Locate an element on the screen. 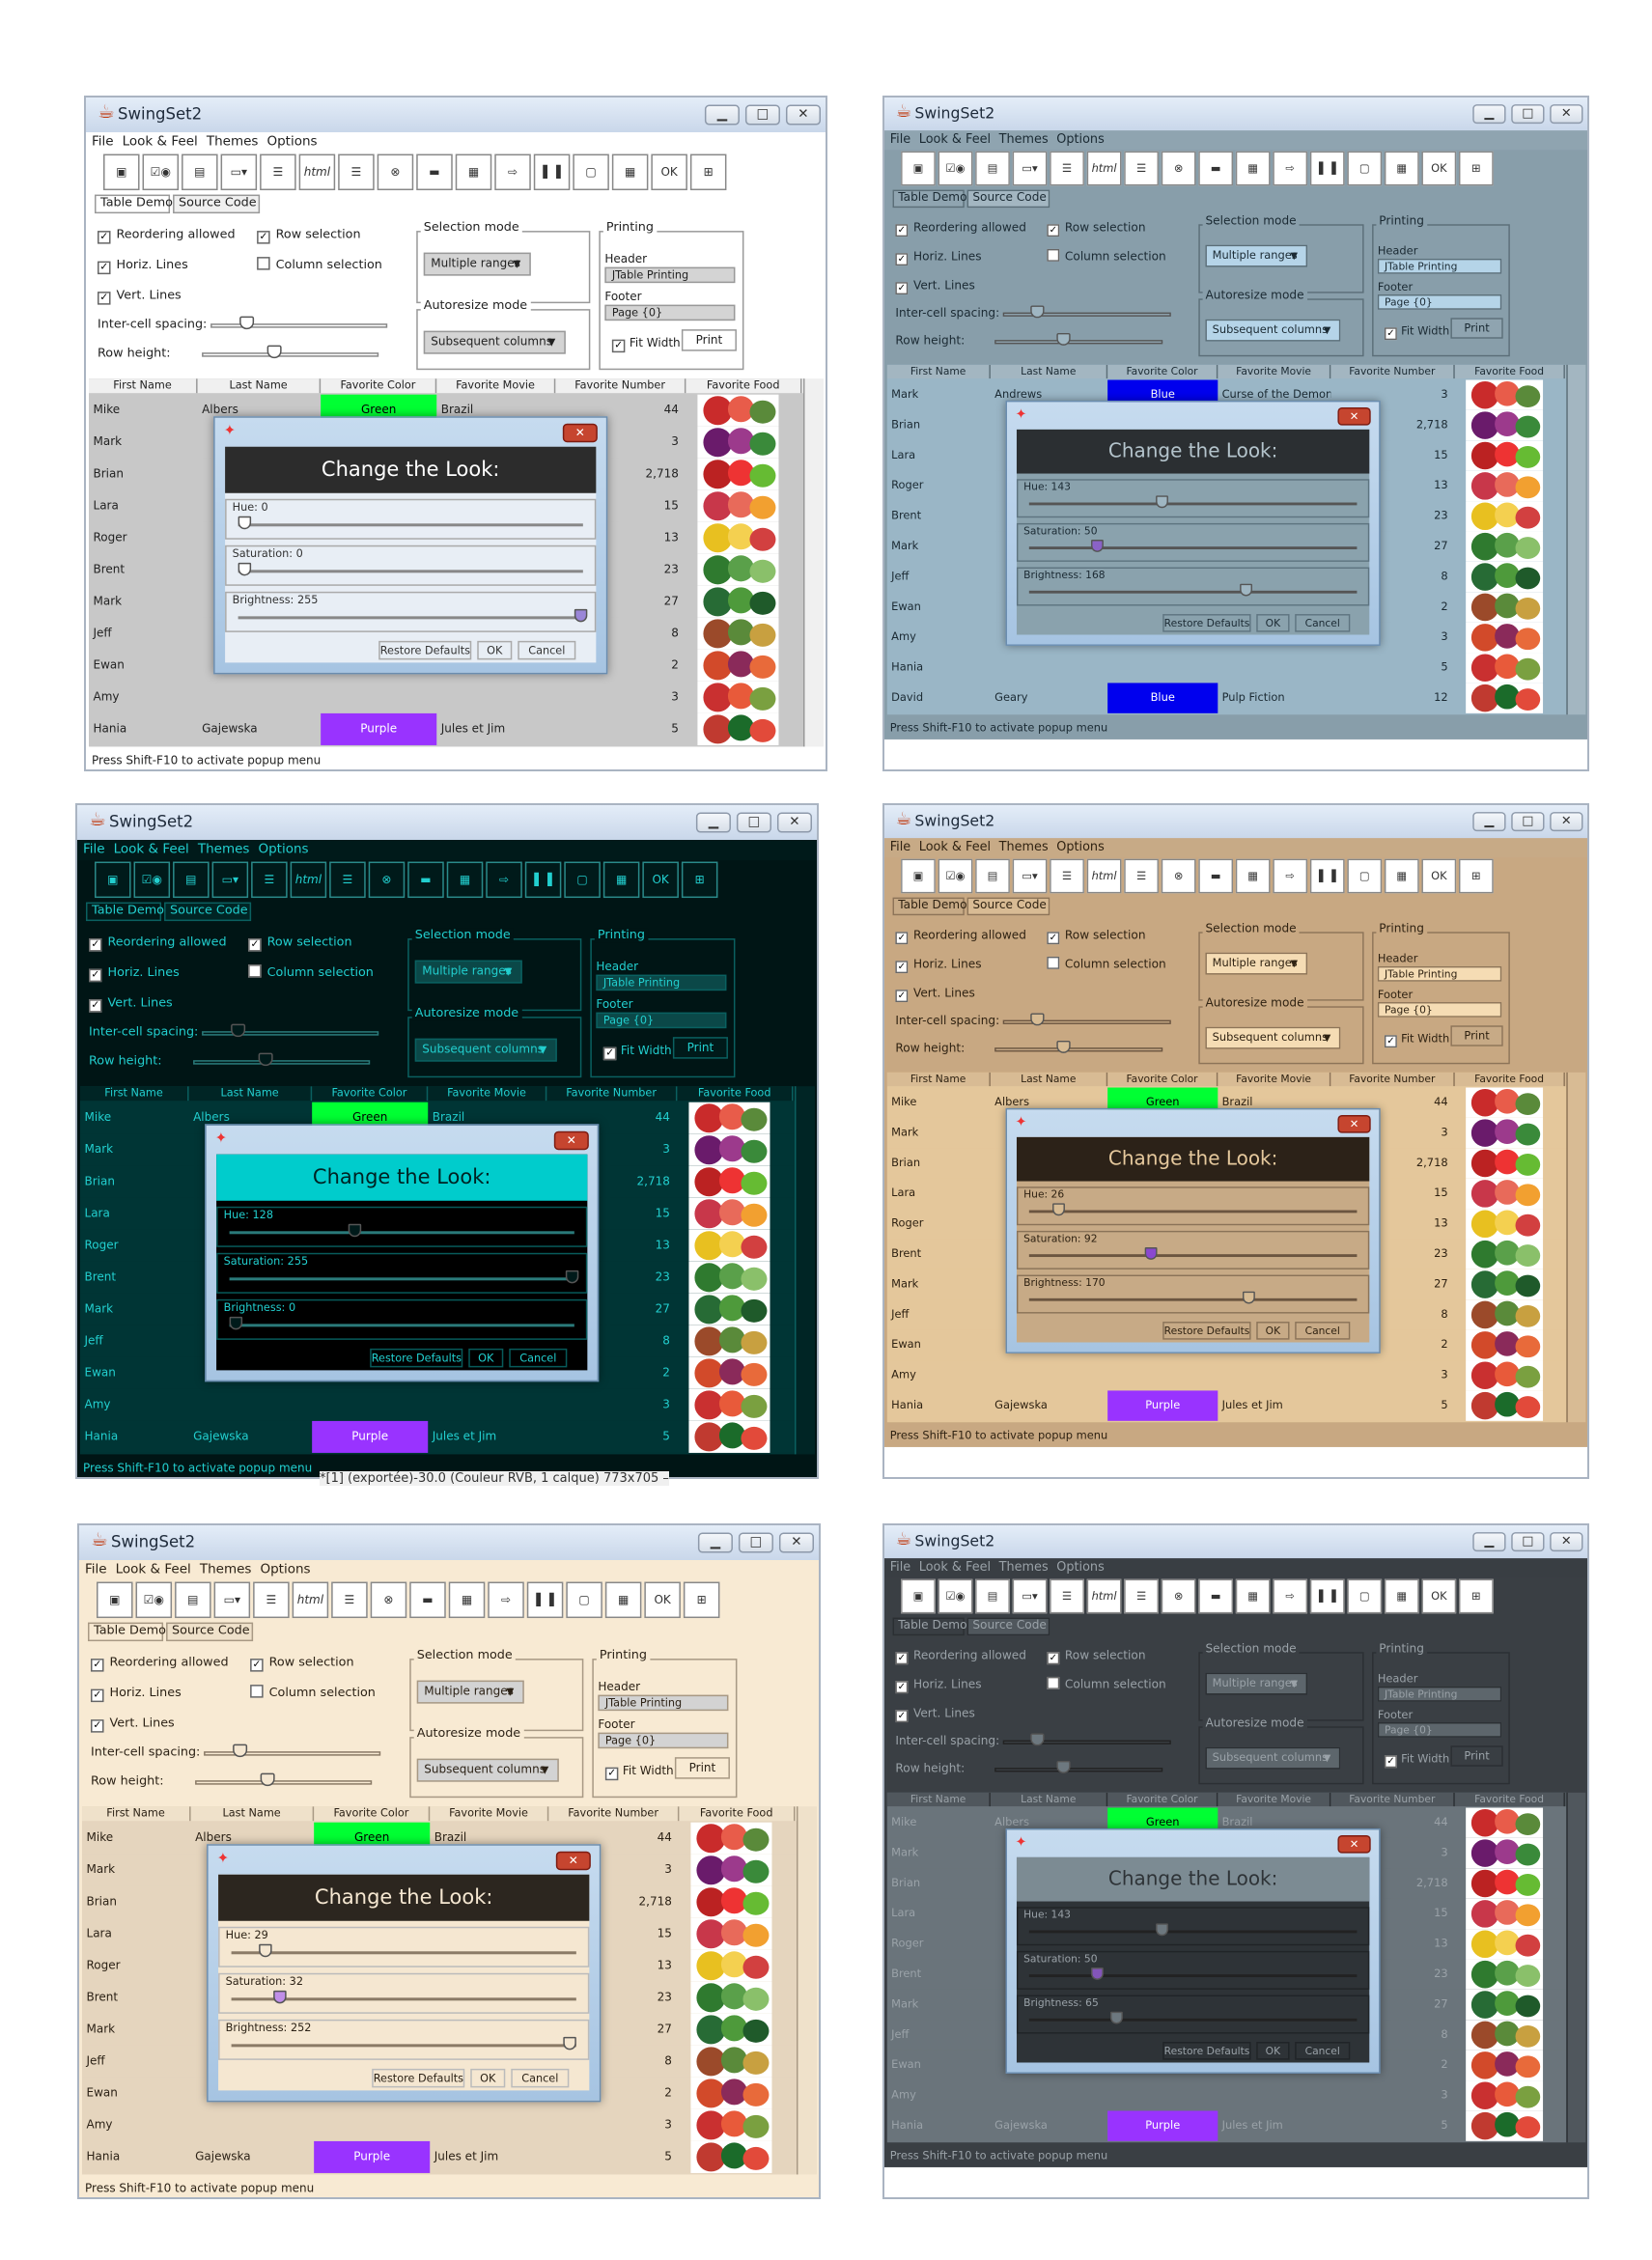 Image resolution: width=1652 pixels, height=2260 pixels. reordering-checkbox: ✓ Reordering allowed is located at coordinates (158, 943).